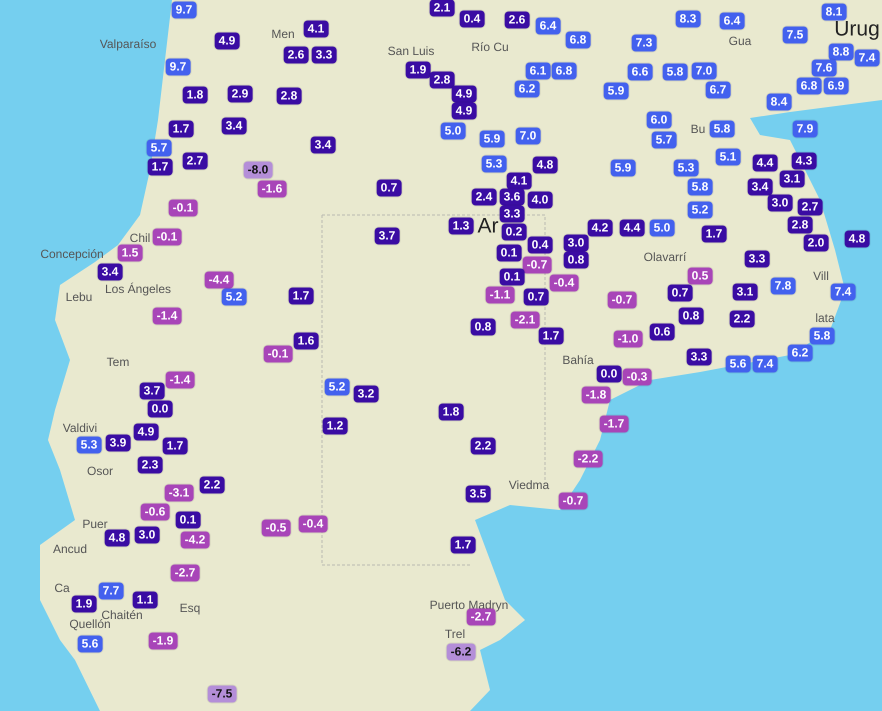 The width and height of the screenshot is (882, 711). What do you see at coordinates (765, 163) in the screenshot?
I see `temperature-marker: 4.4` at bounding box center [765, 163].